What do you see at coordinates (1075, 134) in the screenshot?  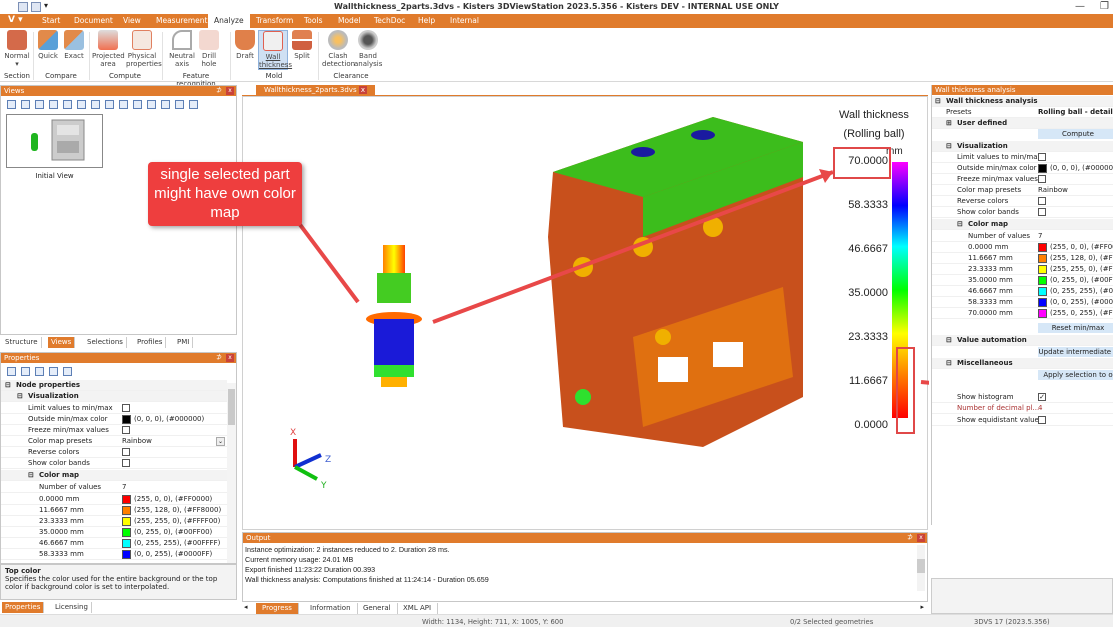 I see `compute-button: Compute` at bounding box center [1075, 134].